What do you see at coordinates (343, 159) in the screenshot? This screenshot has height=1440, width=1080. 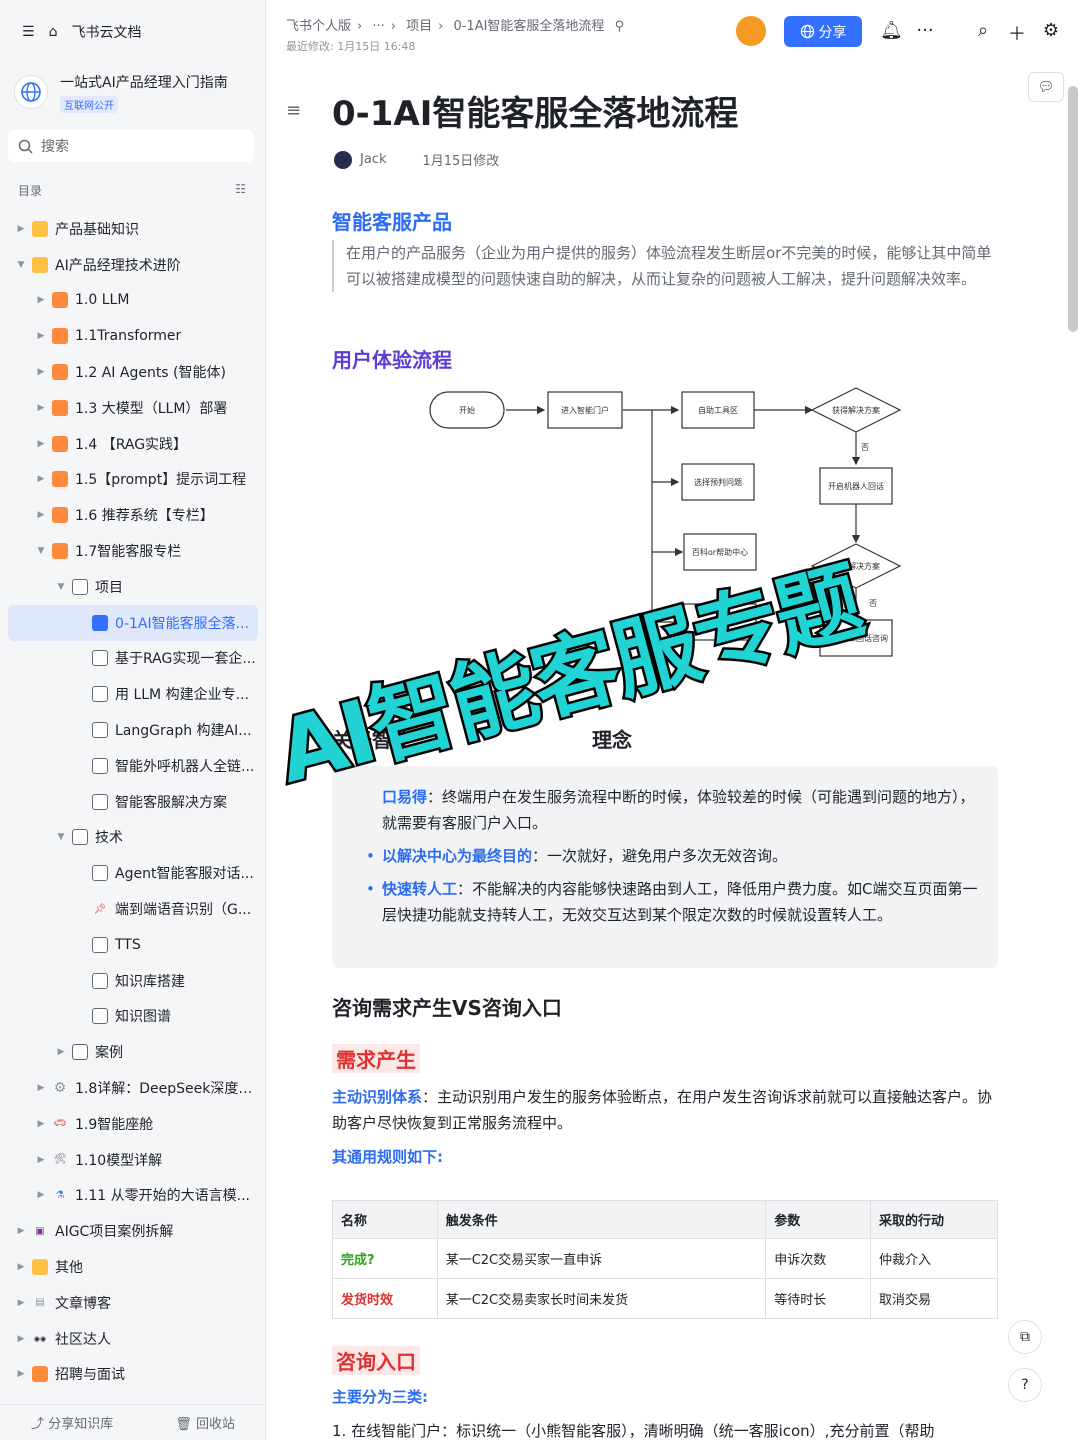 I see `author-avatar` at bounding box center [343, 159].